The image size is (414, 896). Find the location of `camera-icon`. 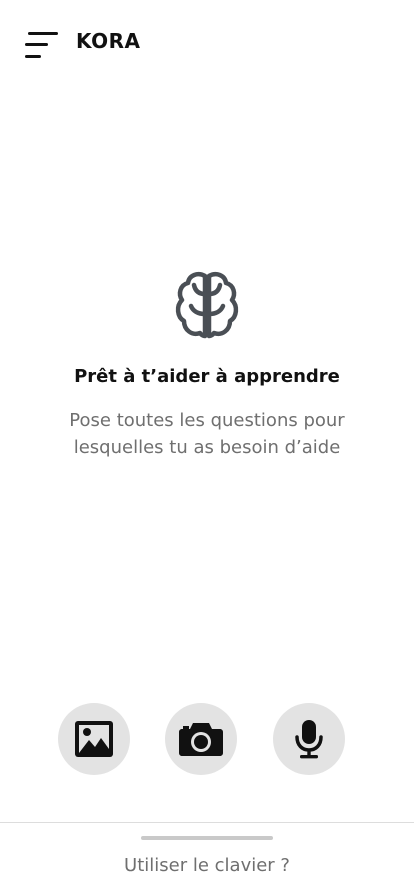

camera-icon is located at coordinates (201, 739).